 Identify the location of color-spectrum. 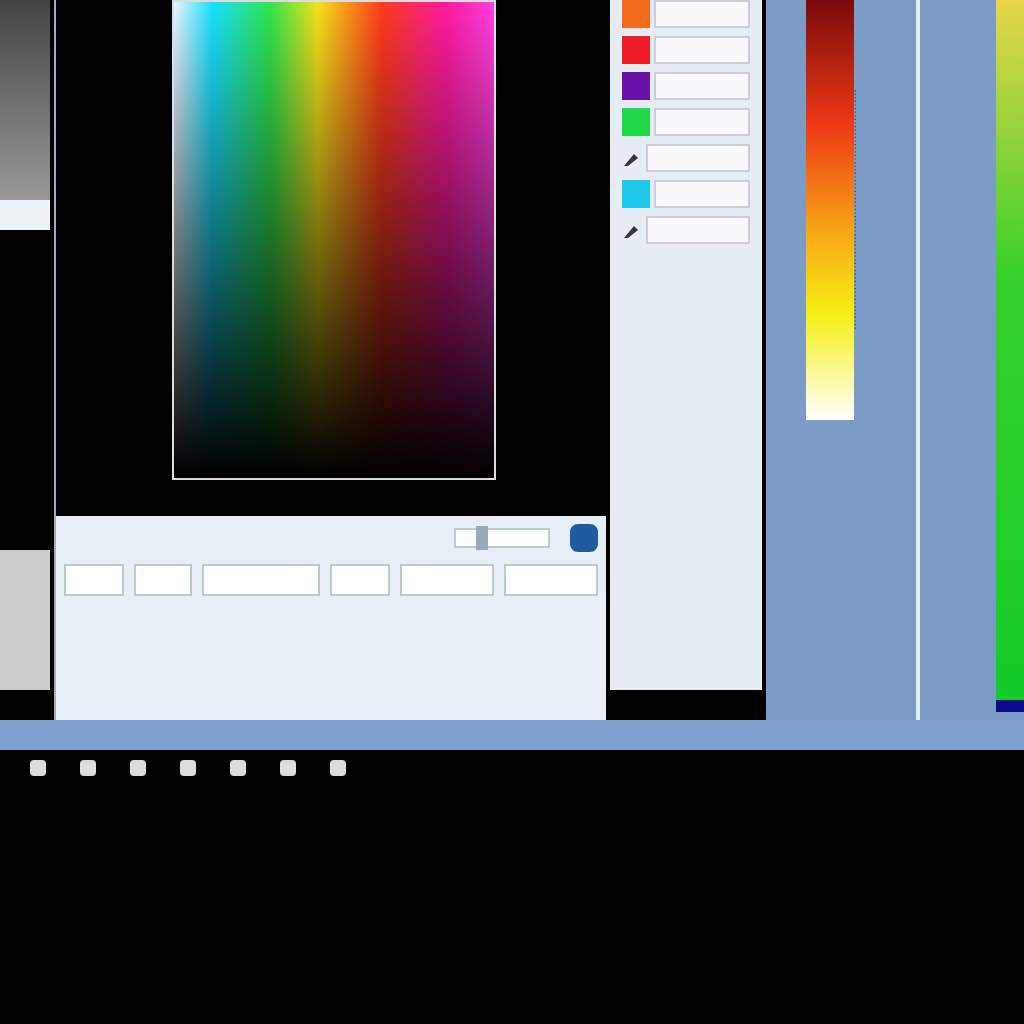
(334, 240).